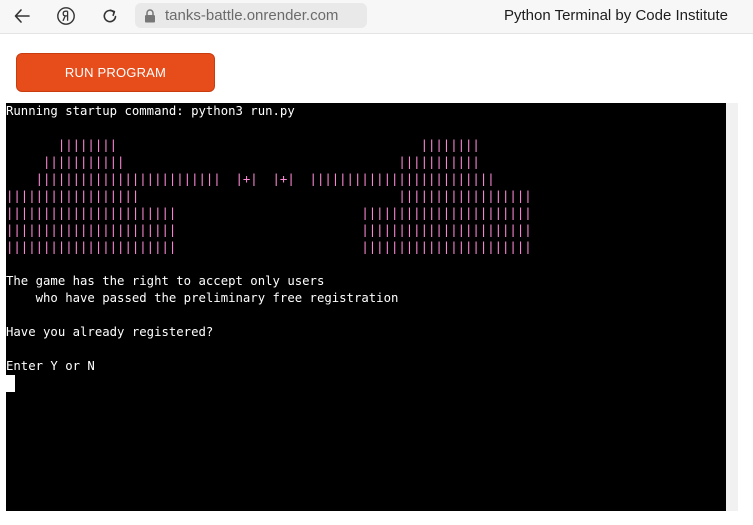 The width and height of the screenshot is (753, 525). I want to click on tank-art-line: |||||||| ||||||||, so click(243, 145).